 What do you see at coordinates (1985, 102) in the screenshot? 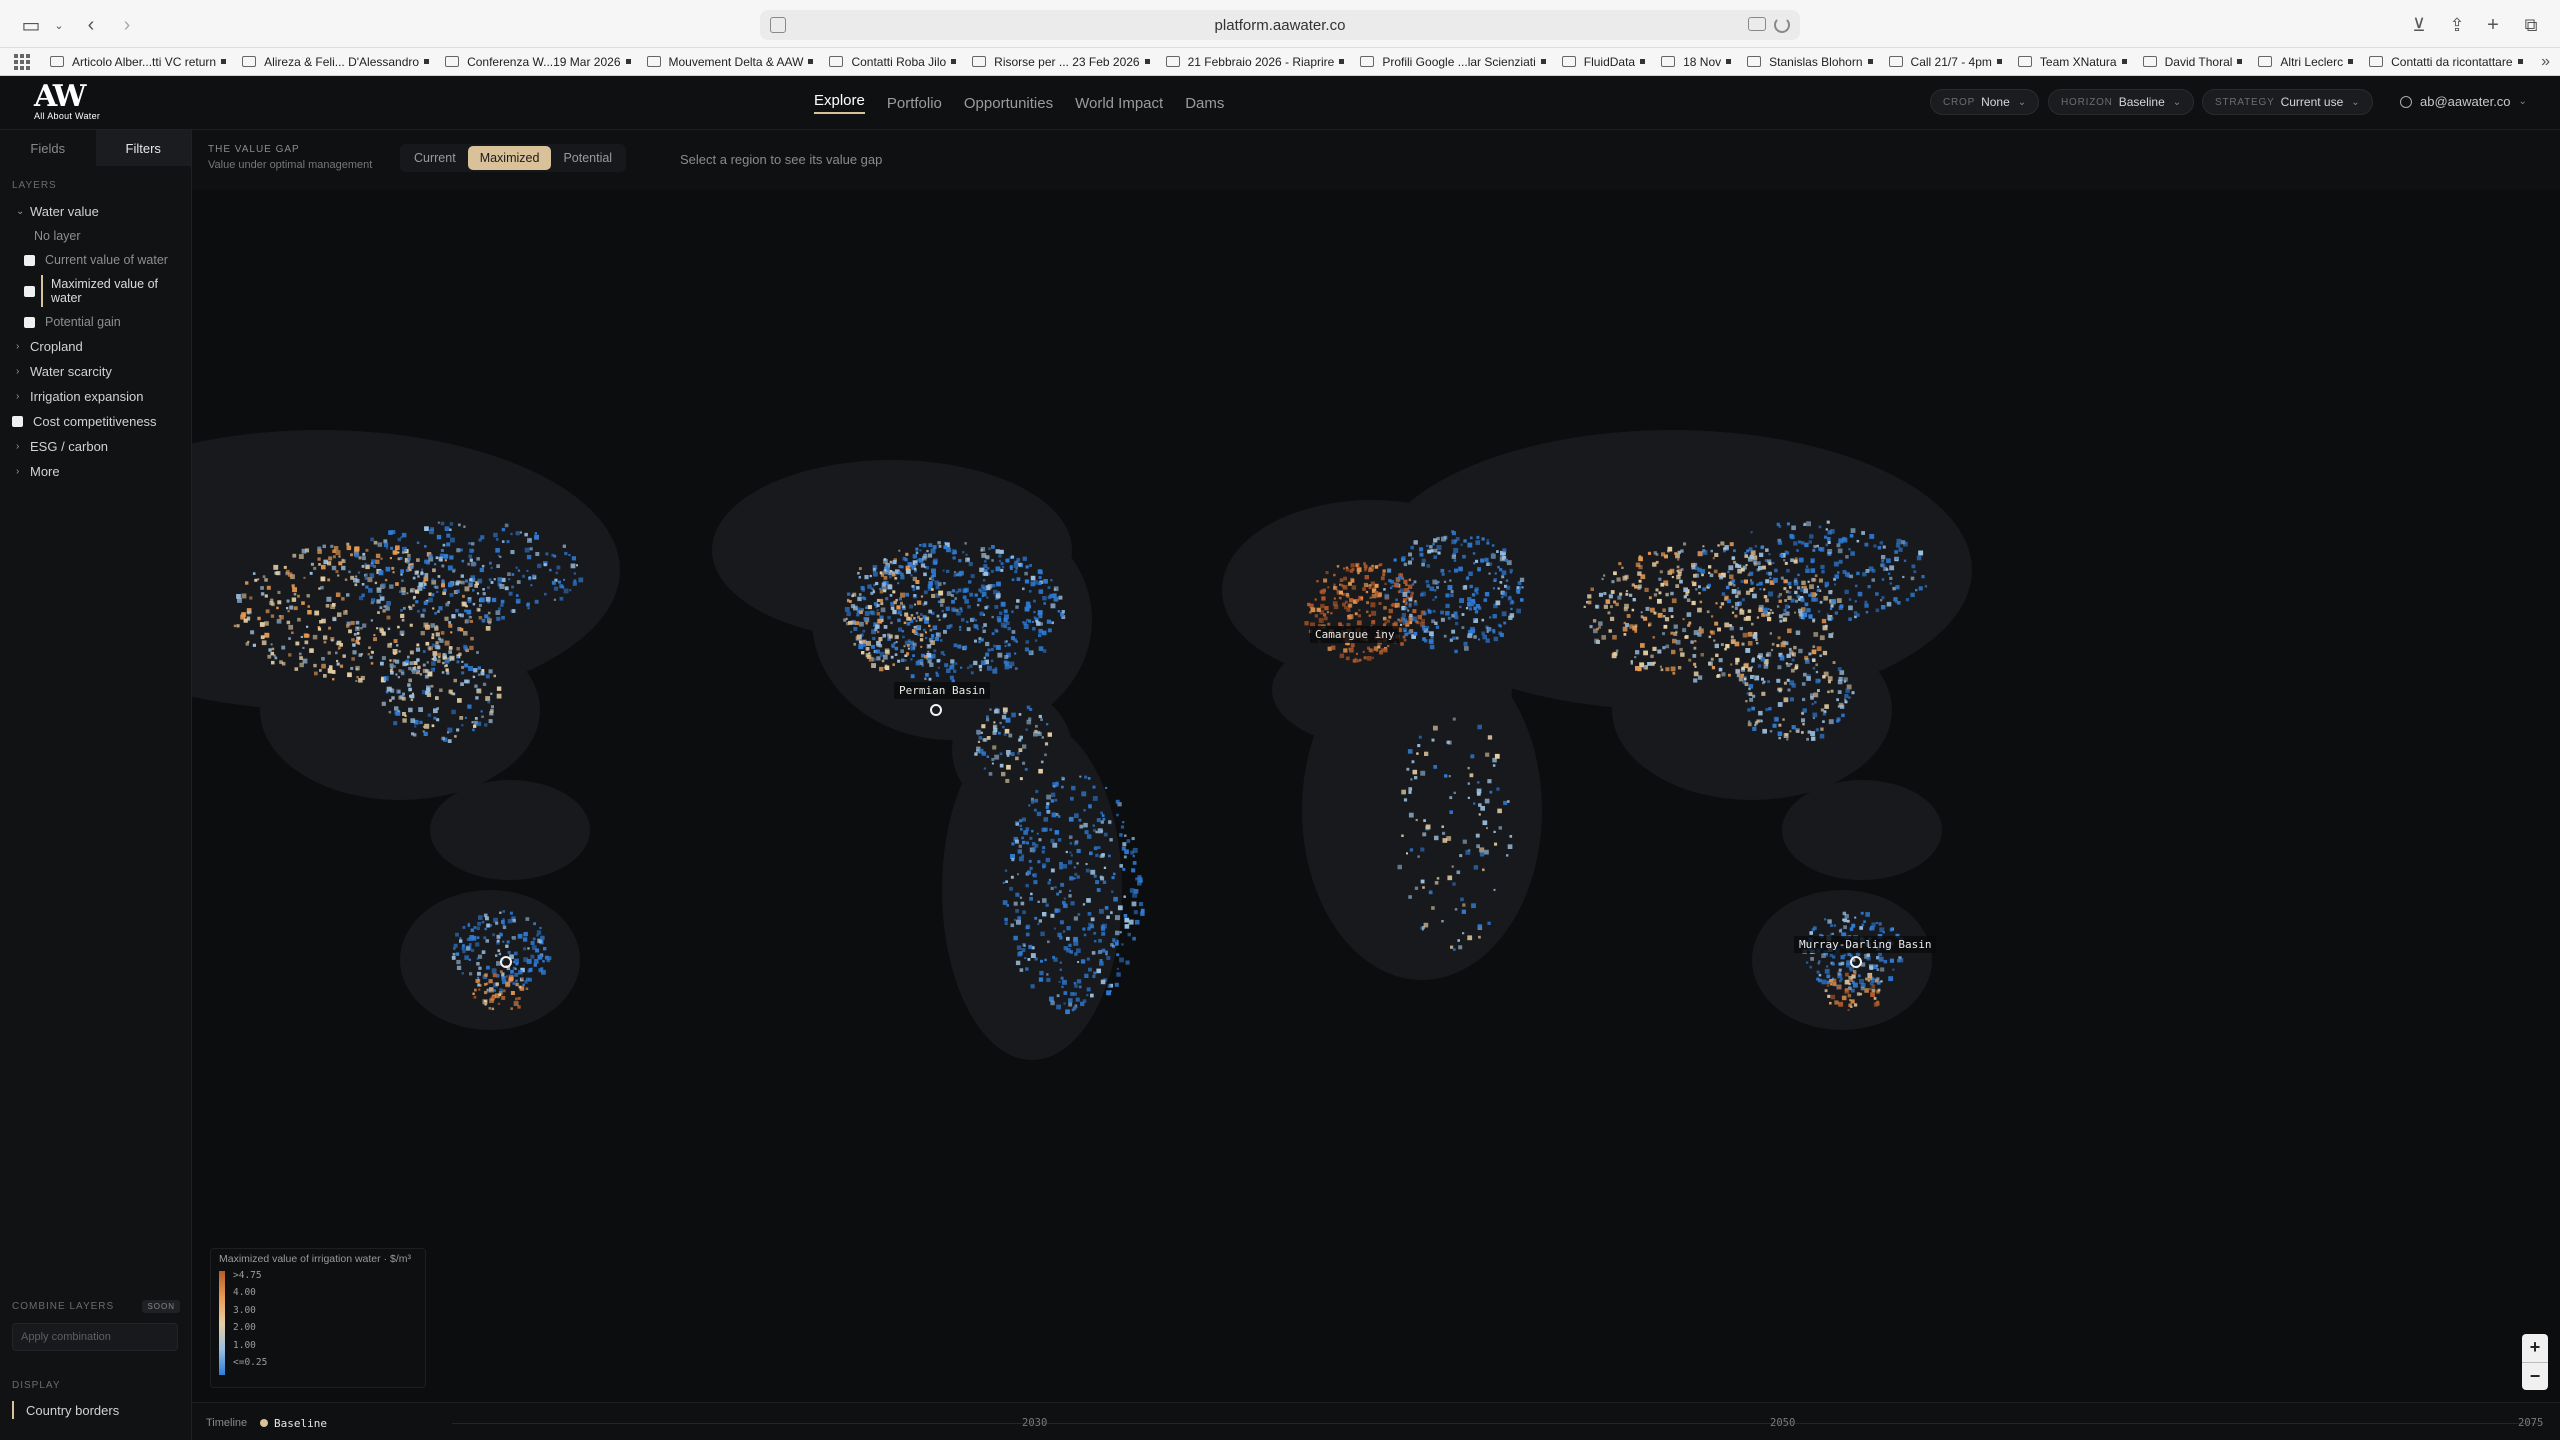
I see `crop-select: CROP None ⌄` at bounding box center [1985, 102].